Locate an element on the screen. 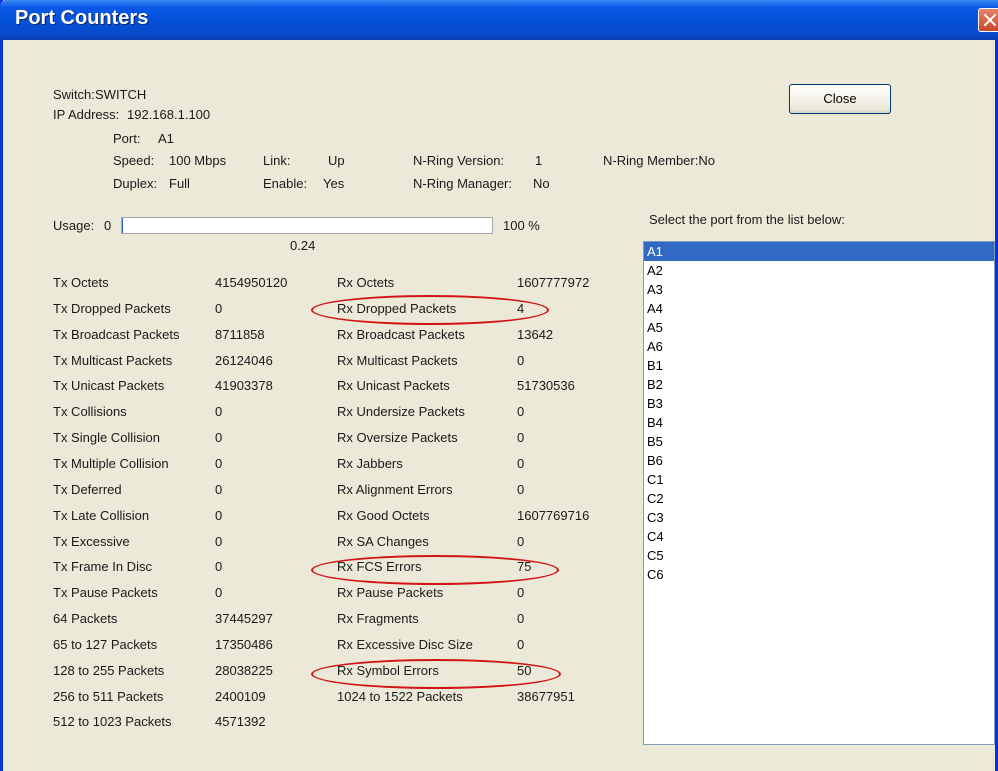  enable-label: Enable: is located at coordinates (285, 183).